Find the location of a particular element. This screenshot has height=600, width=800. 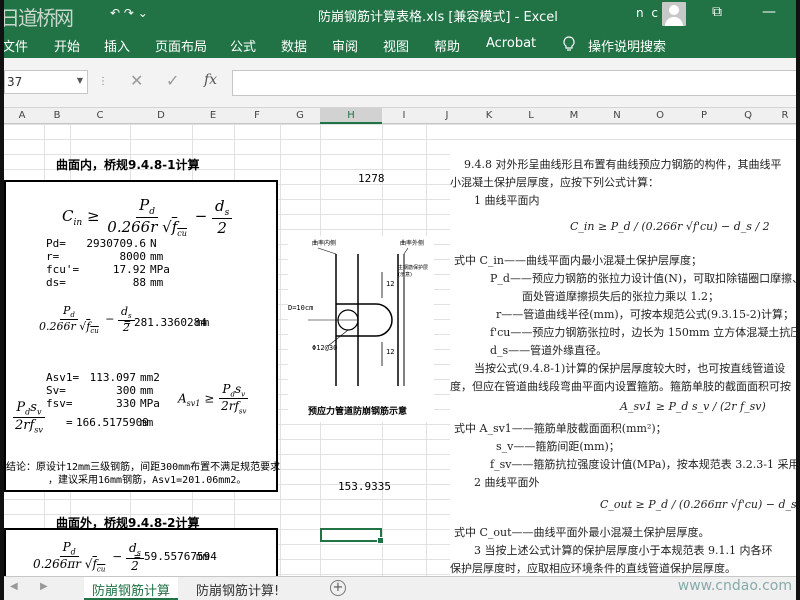

more-icon: ⋮ is located at coordinates (103, 81).